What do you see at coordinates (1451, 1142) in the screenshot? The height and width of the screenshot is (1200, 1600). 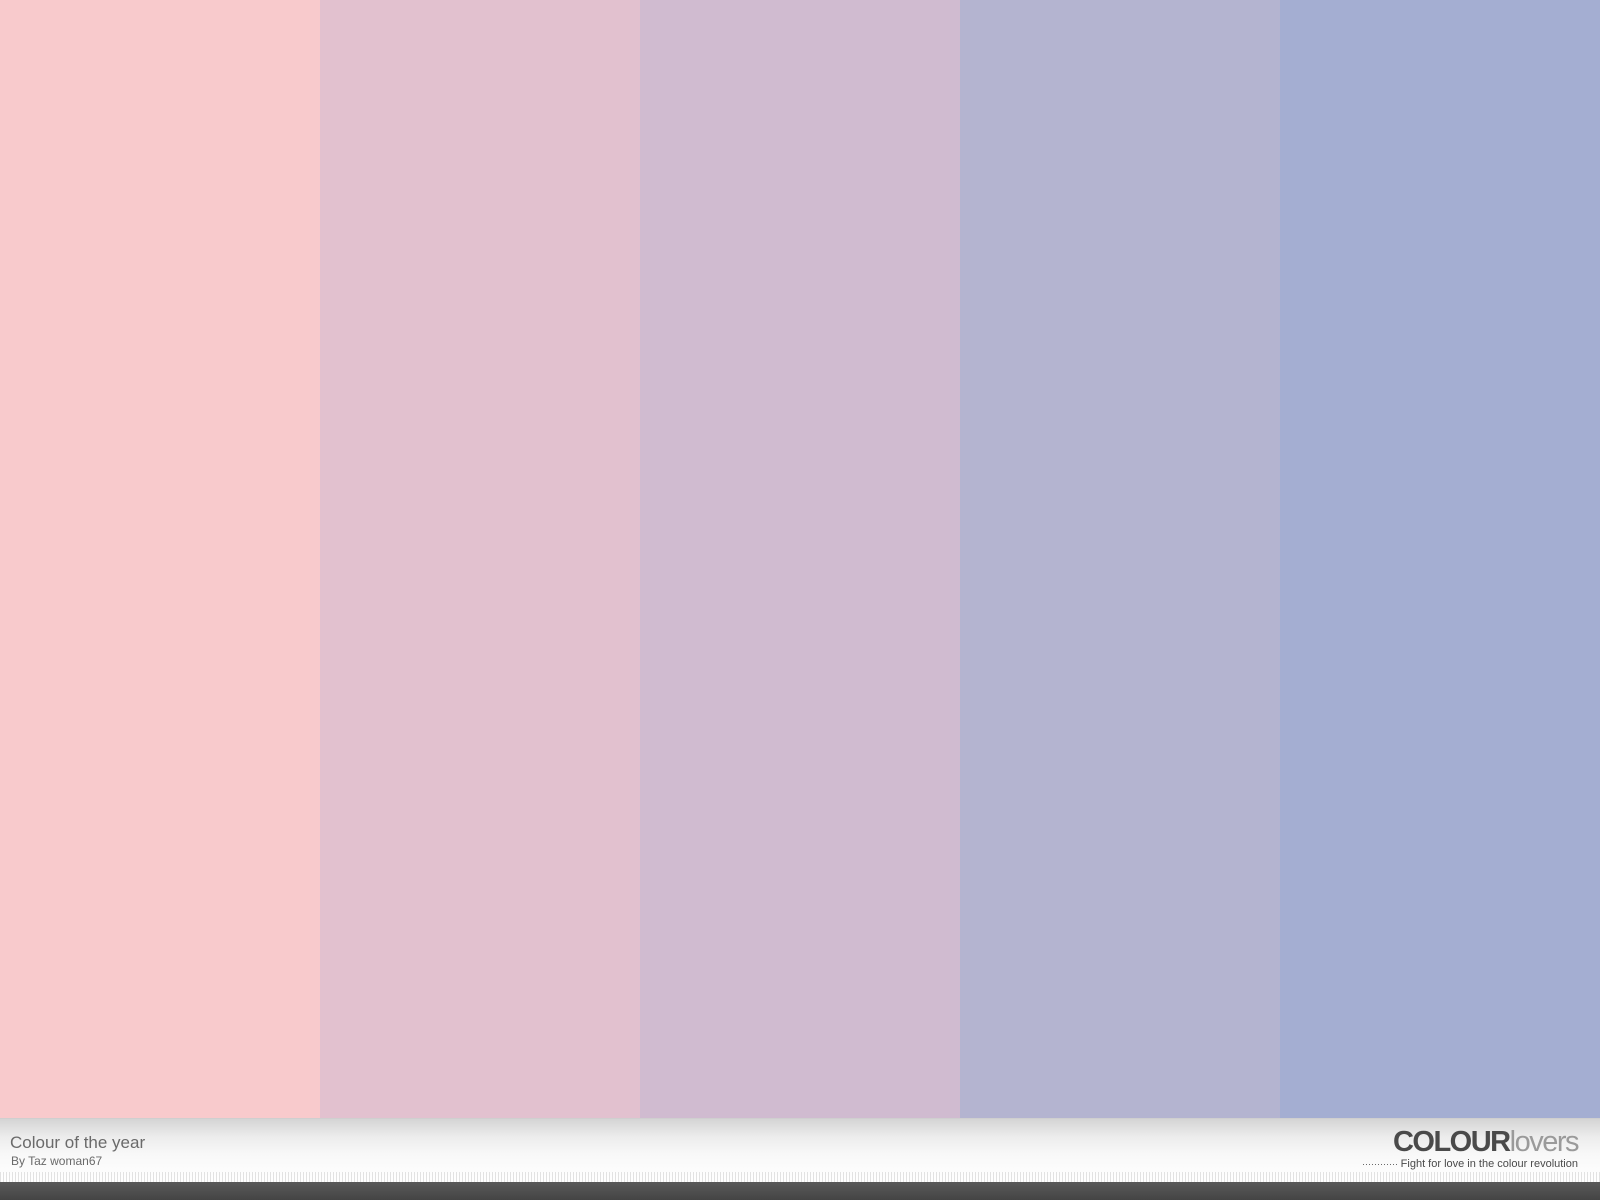 I see `logo-word-colour: COLOUR` at bounding box center [1451, 1142].